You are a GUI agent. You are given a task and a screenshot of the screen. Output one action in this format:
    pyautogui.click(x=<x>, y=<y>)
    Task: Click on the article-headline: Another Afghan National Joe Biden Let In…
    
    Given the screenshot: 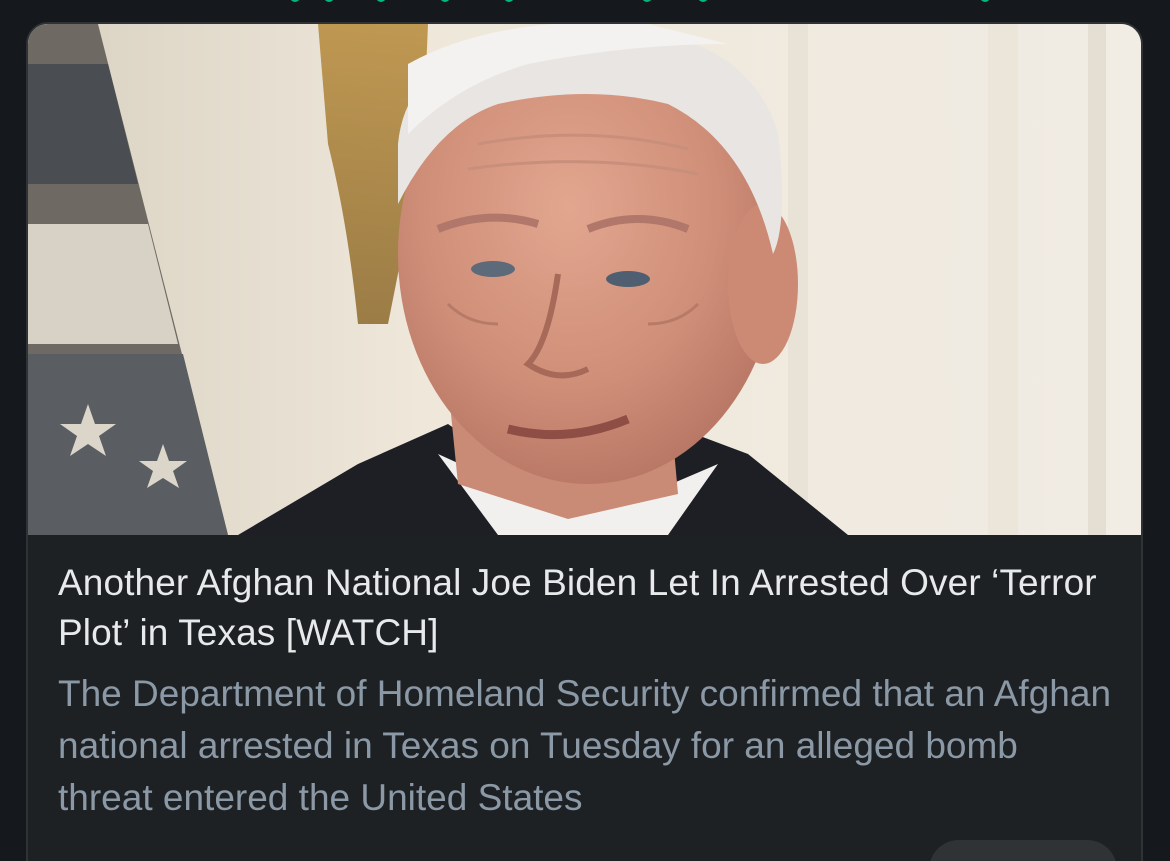 What is the action you would take?
    pyautogui.click(x=577, y=607)
    